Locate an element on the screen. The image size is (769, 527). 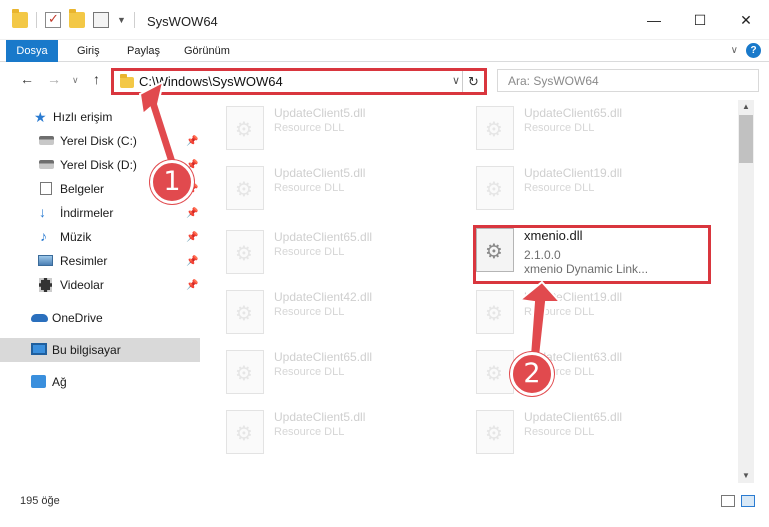
step-1-badge: 1 is located at coordinates (172, 182).